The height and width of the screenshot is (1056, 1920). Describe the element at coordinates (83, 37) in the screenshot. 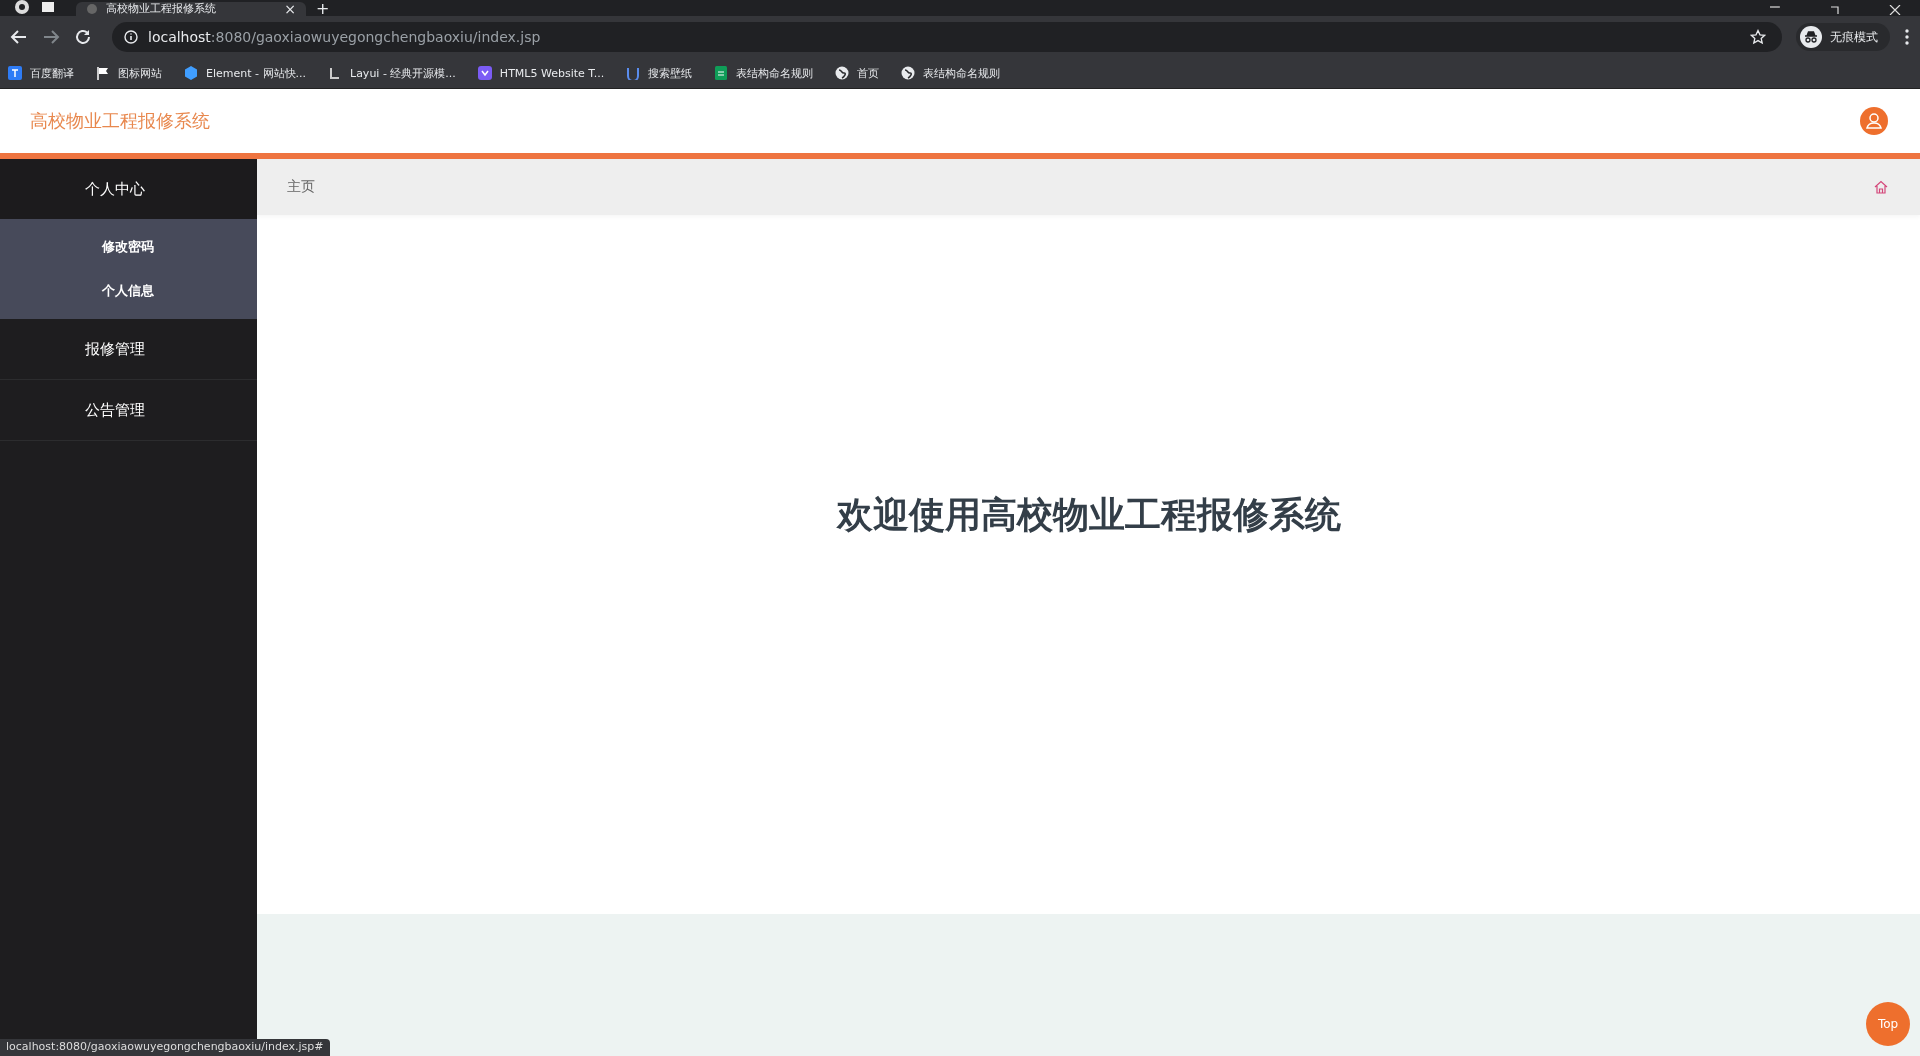

I see `reload-icon` at that location.